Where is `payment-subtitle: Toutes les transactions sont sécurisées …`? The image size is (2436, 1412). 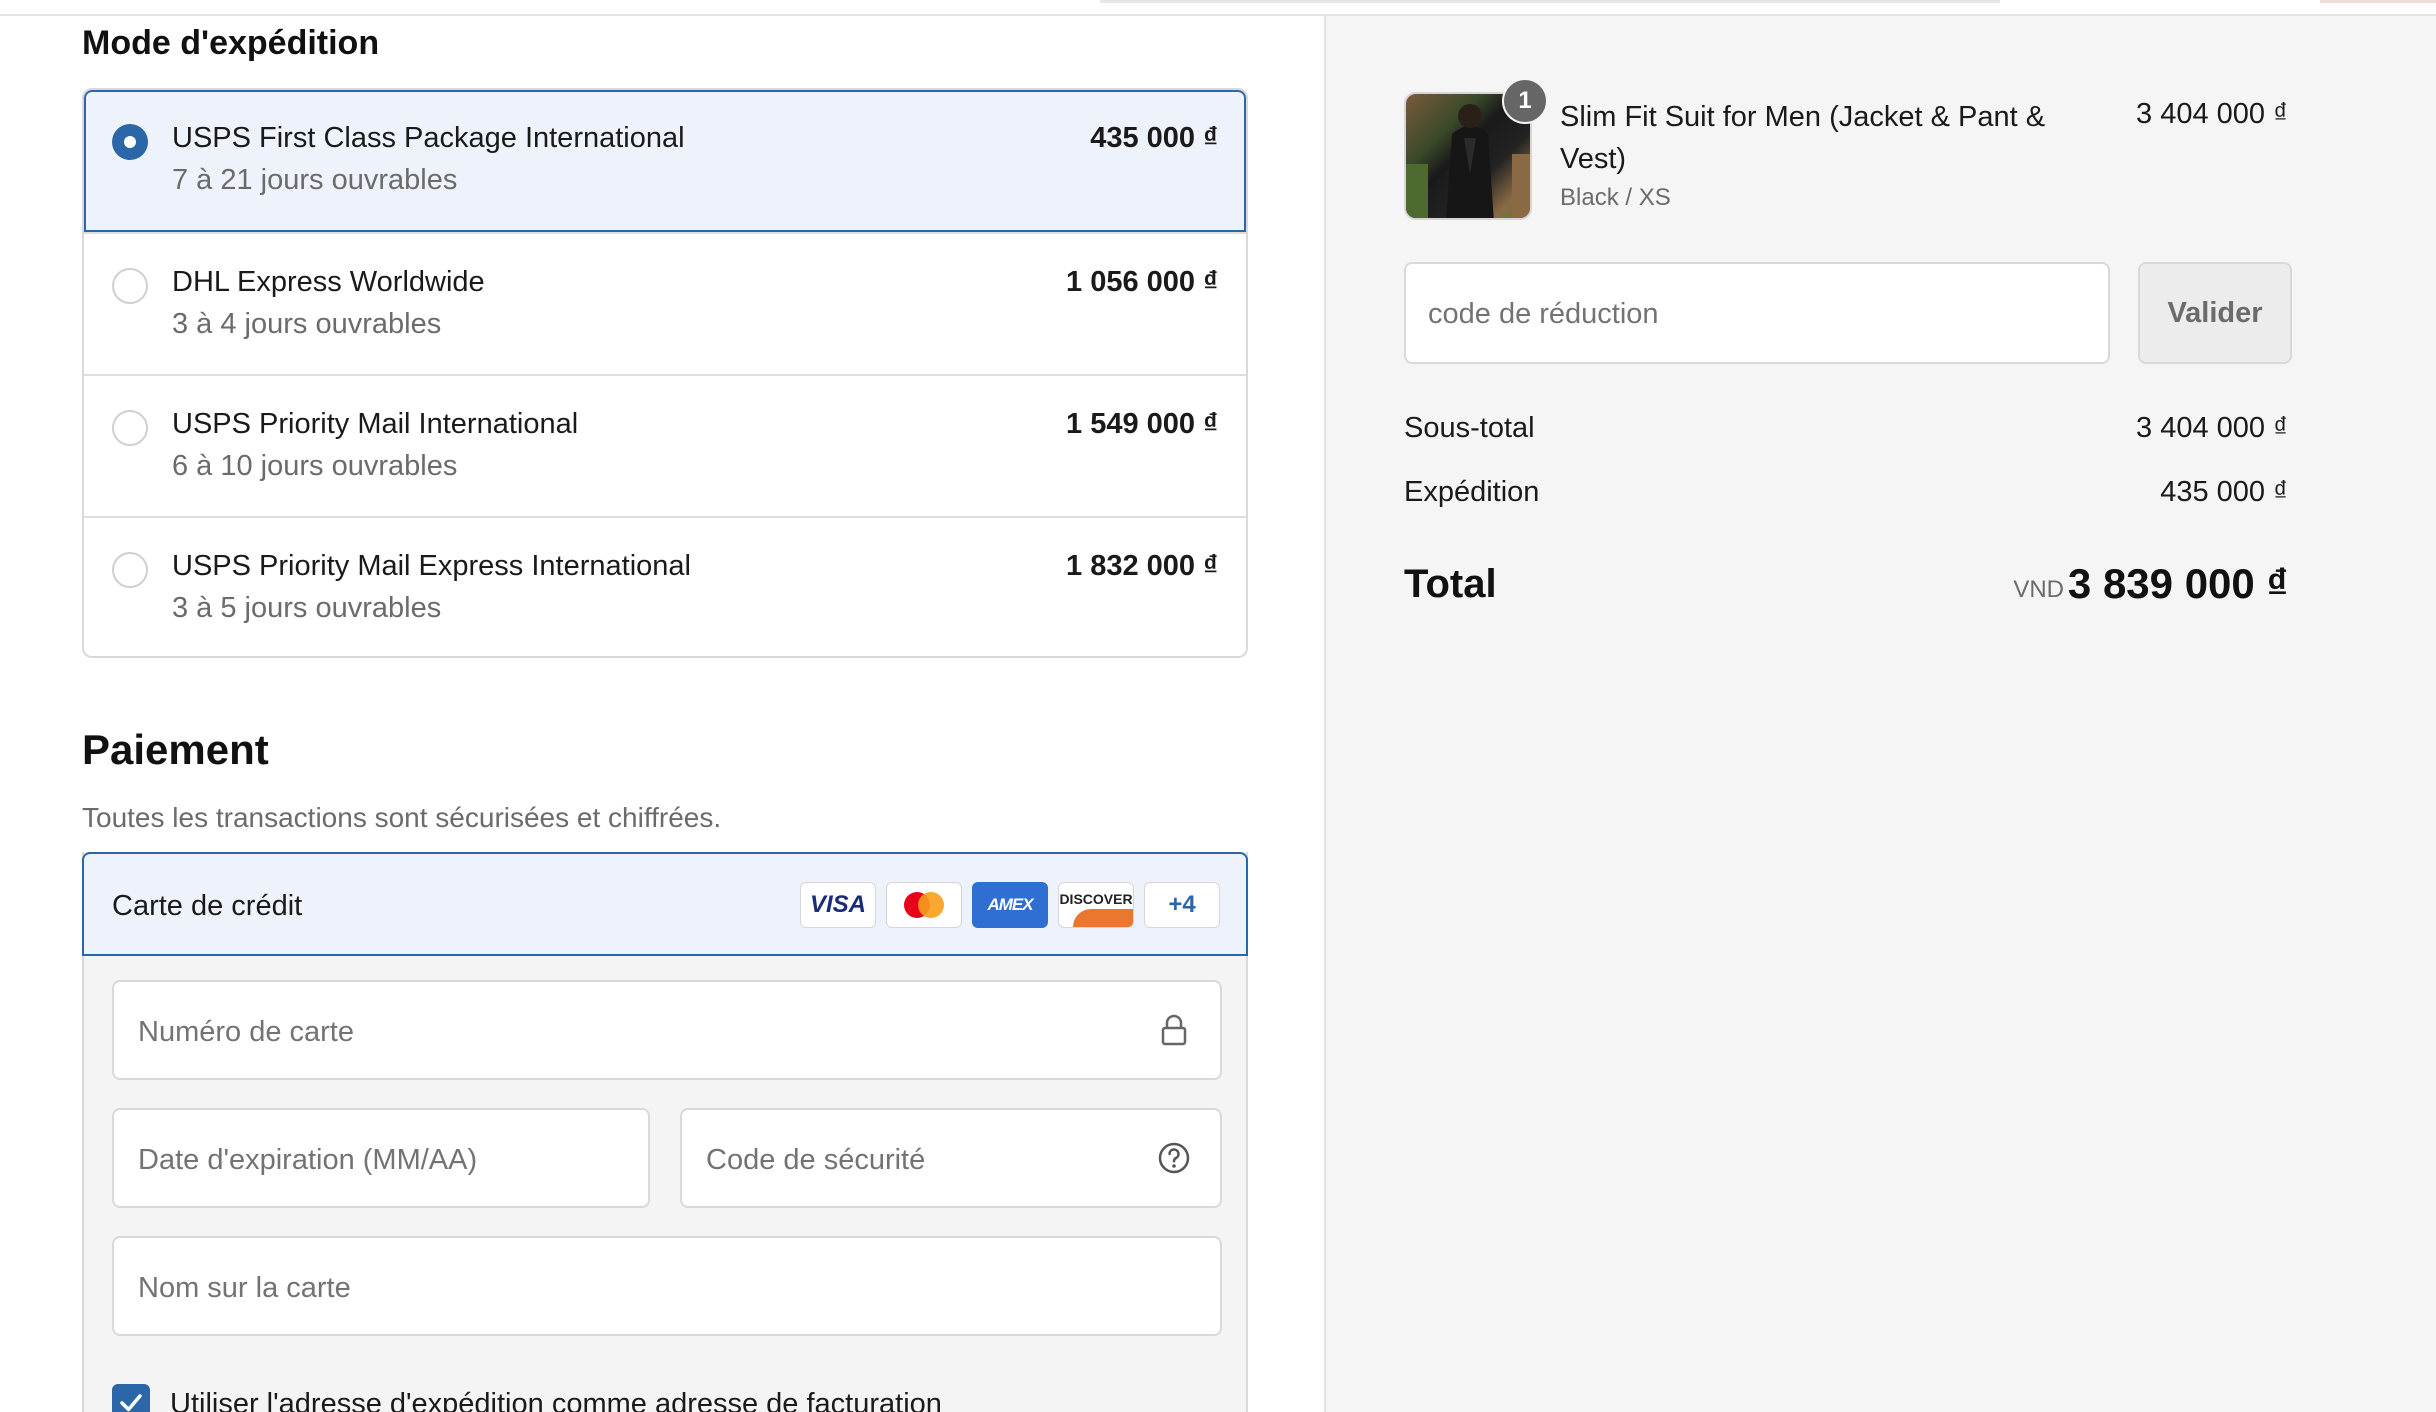
payment-subtitle: Toutes les transactions sont sécurisées … is located at coordinates (402, 817).